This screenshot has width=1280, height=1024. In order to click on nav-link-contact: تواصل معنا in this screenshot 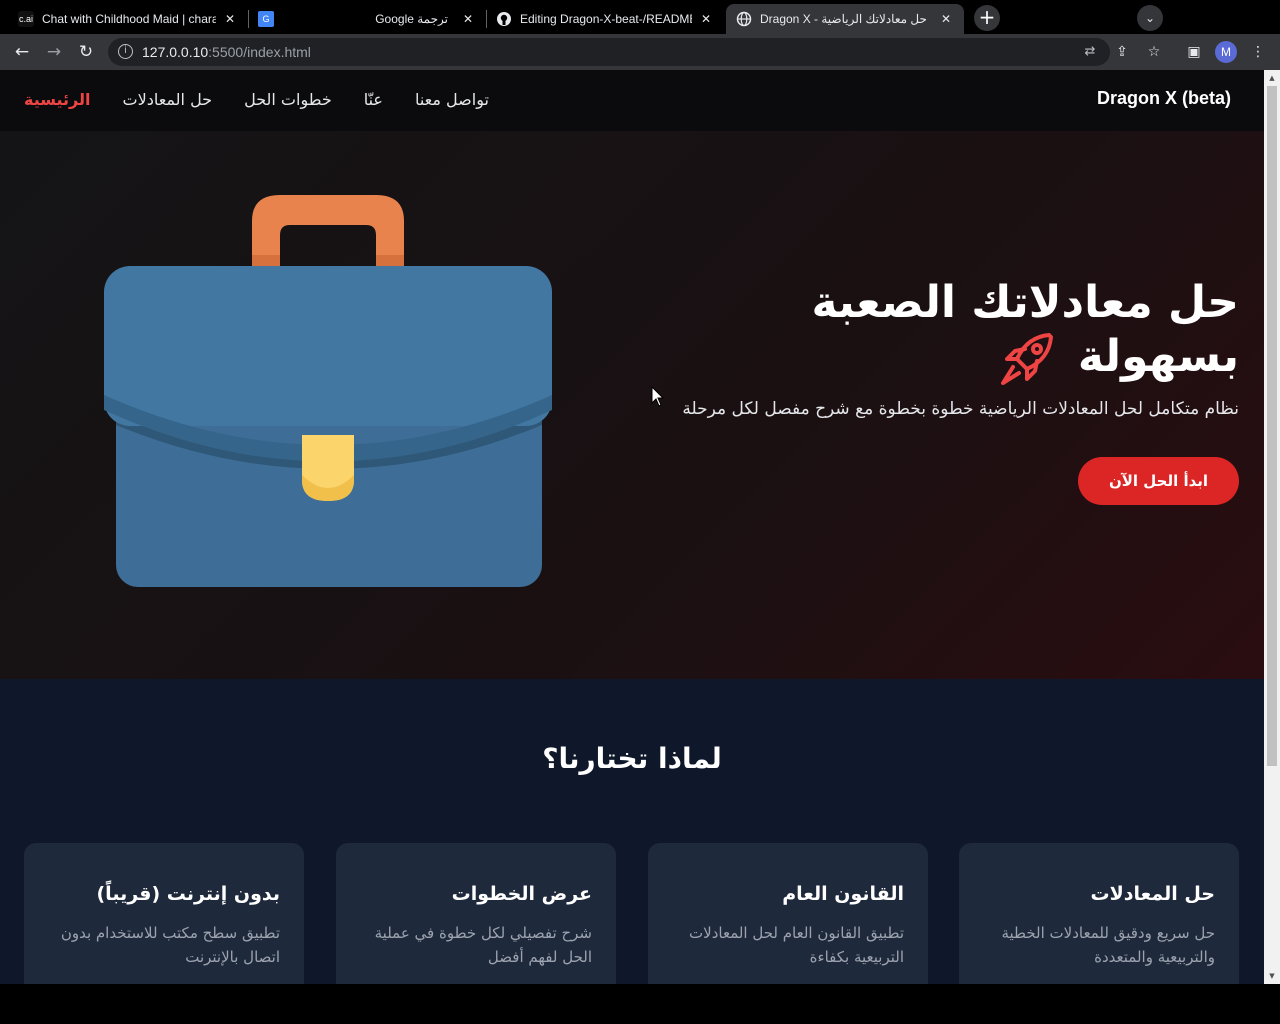, I will do `click(452, 99)`.